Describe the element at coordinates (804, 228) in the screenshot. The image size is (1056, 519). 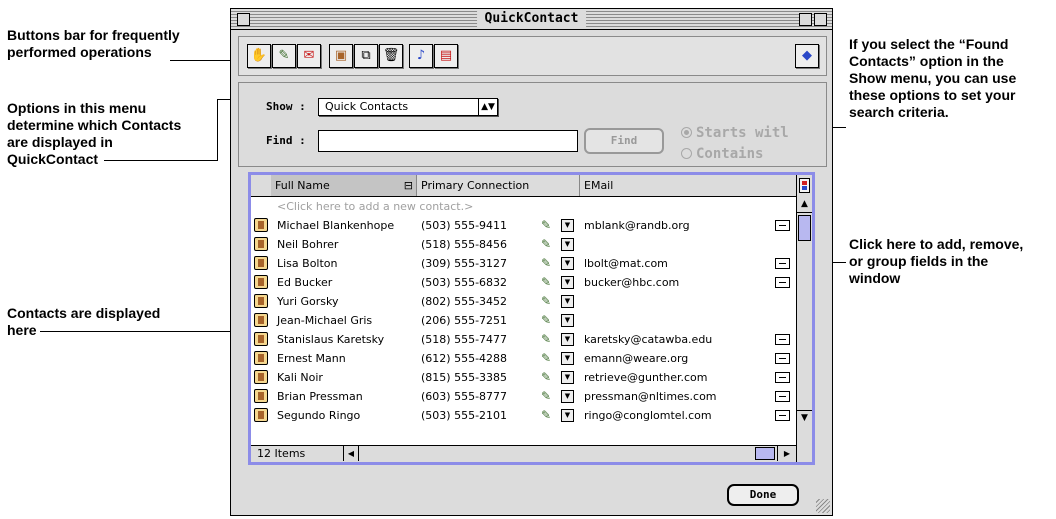
I see `scroll-thumb` at that location.